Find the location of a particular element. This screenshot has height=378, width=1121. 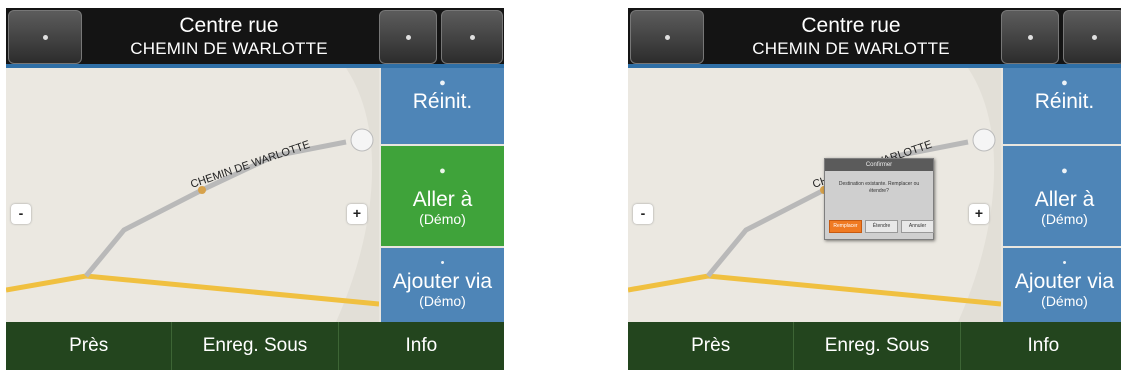

street-road is located at coordinates (215, 208).